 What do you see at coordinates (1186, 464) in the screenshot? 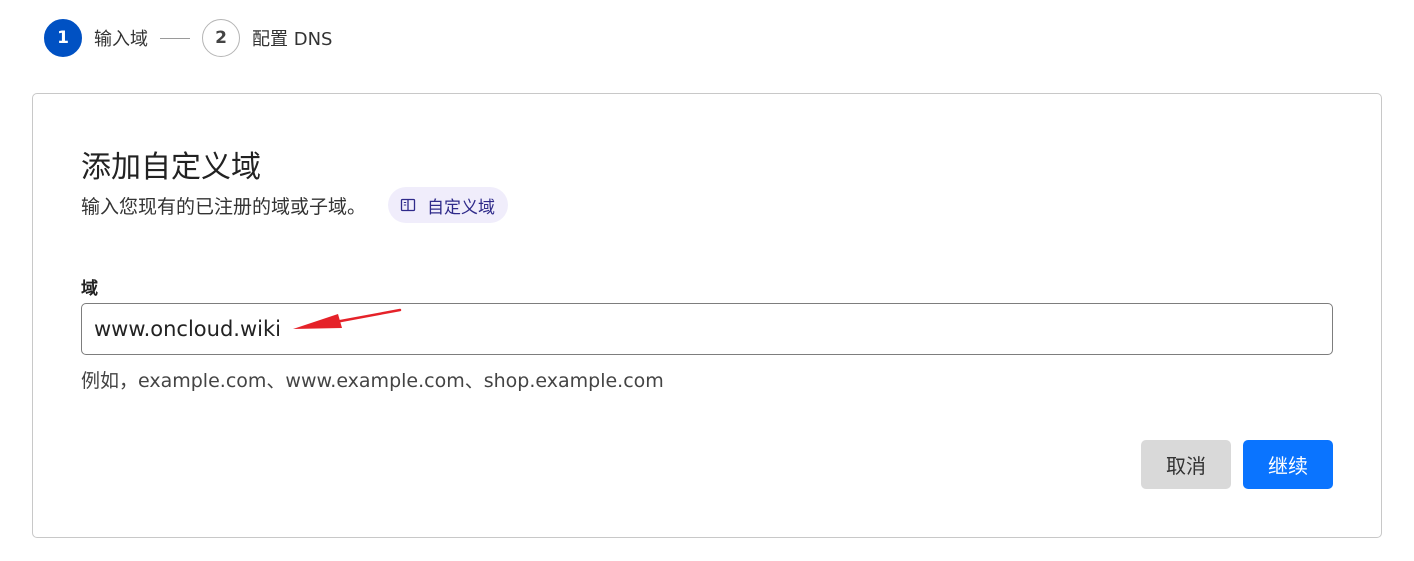
I see `cancel-button: 取消` at bounding box center [1186, 464].